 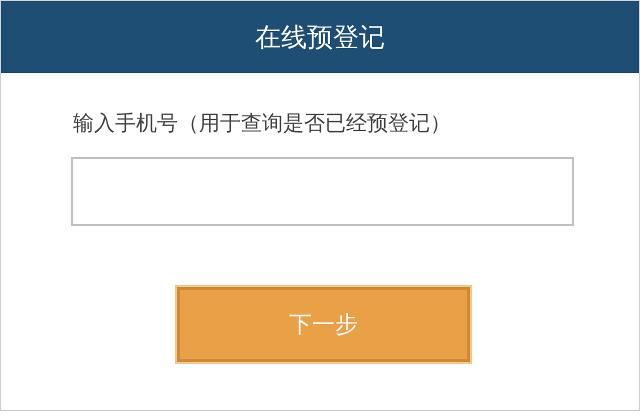 What do you see at coordinates (320, 38) in the screenshot?
I see `page-title: 在线预登记` at bounding box center [320, 38].